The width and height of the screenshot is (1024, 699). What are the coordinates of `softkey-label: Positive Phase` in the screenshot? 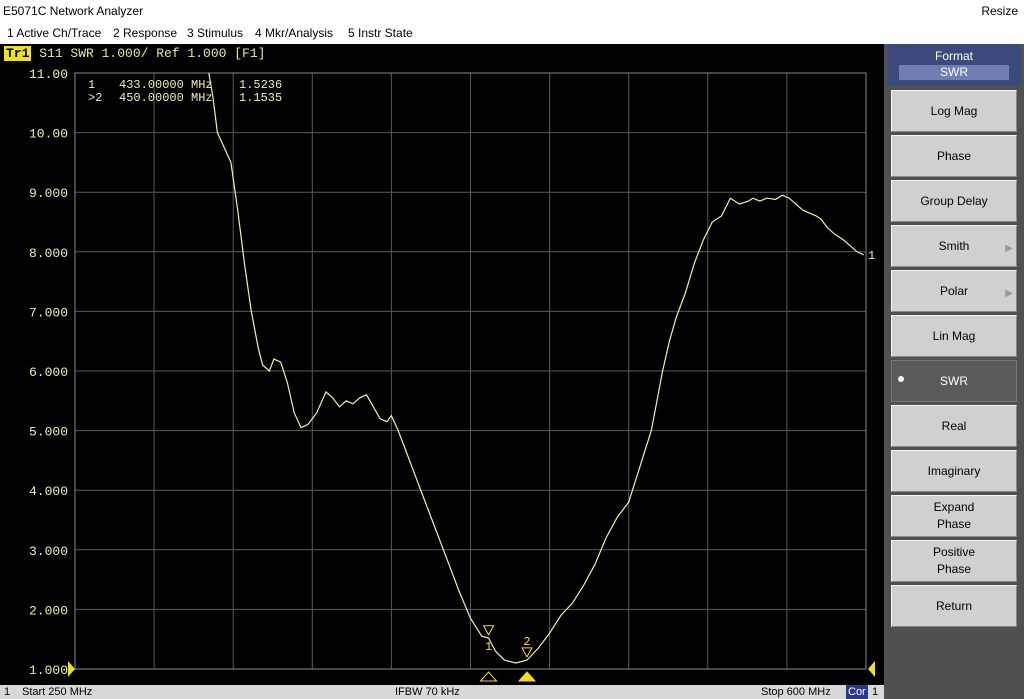 It's located at (954, 560).